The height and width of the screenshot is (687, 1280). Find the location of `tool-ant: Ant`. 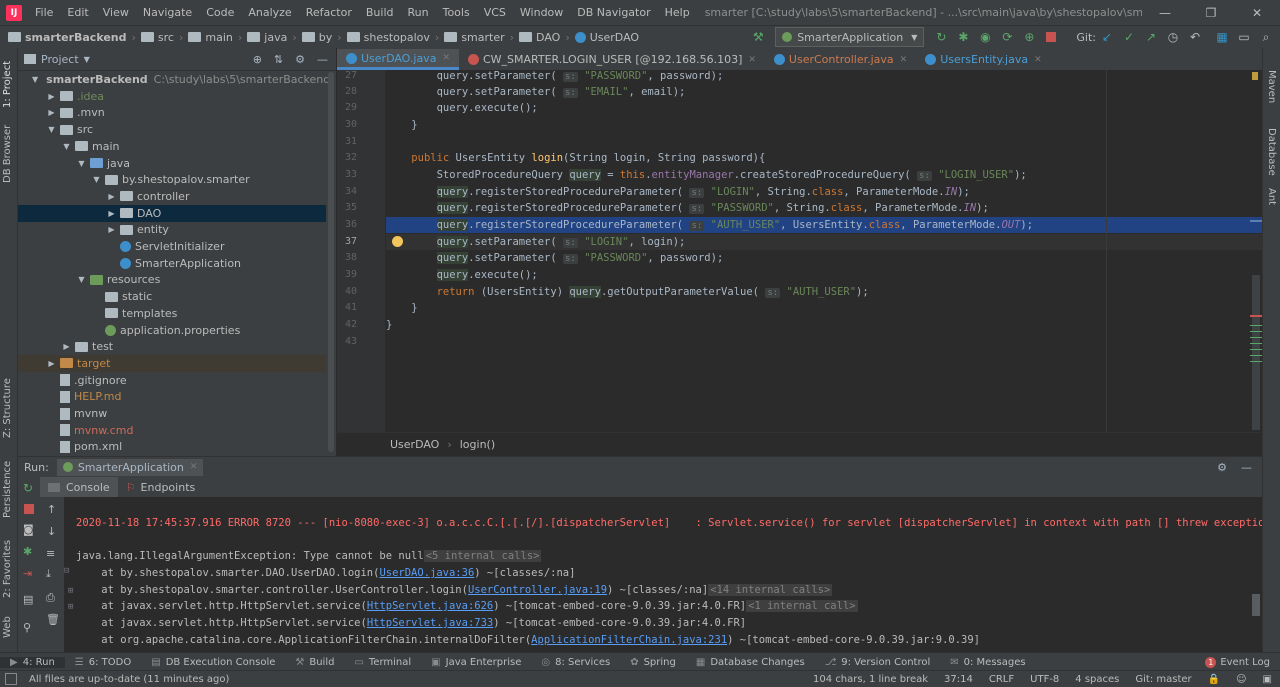

tool-ant: Ant is located at coordinates (1271, 196).